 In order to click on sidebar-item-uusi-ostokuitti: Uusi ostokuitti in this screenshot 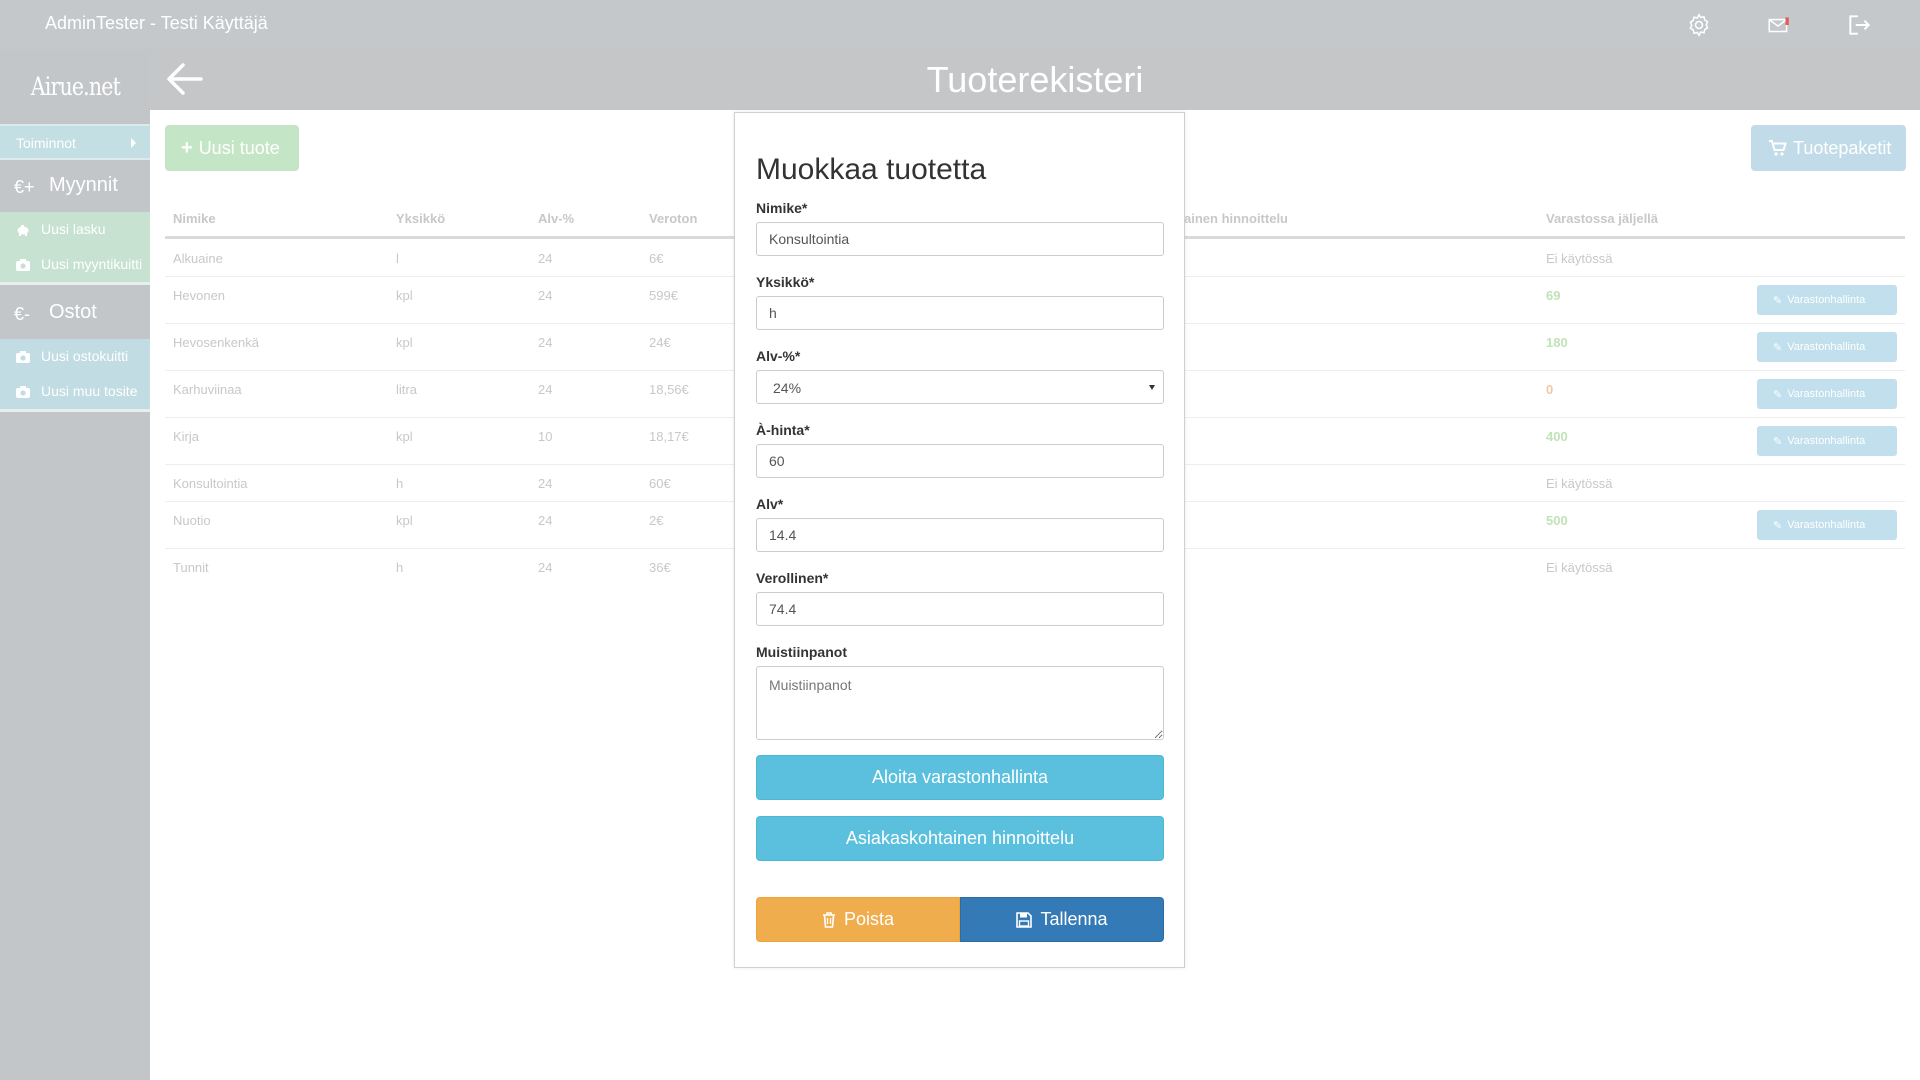, I will do `click(75, 356)`.